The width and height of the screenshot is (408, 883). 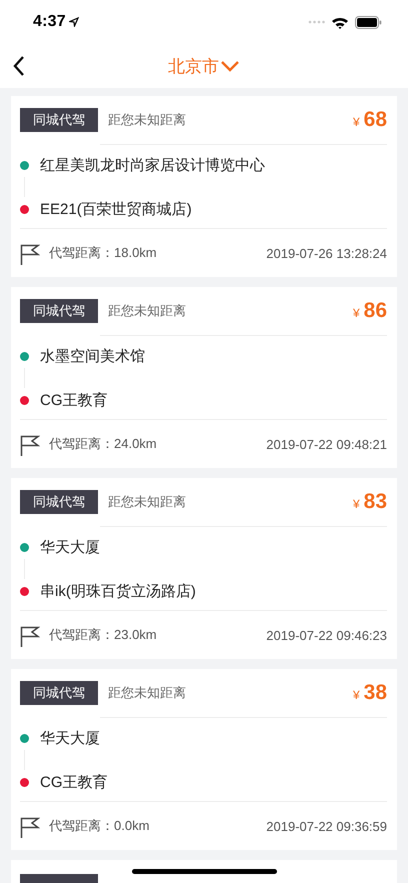 What do you see at coordinates (152, 165) in the screenshot?
I see `start-address: 红星美凯龙时尚家居设计博览中心` at bounding box center [152, 165].